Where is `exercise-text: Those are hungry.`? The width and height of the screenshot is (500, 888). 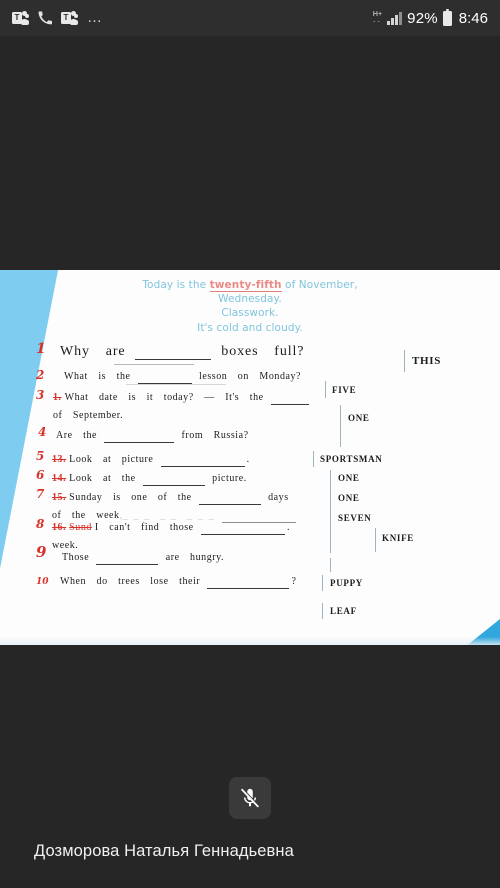
exercise-text: Those are hungry. is located at coordinates (143, 558).